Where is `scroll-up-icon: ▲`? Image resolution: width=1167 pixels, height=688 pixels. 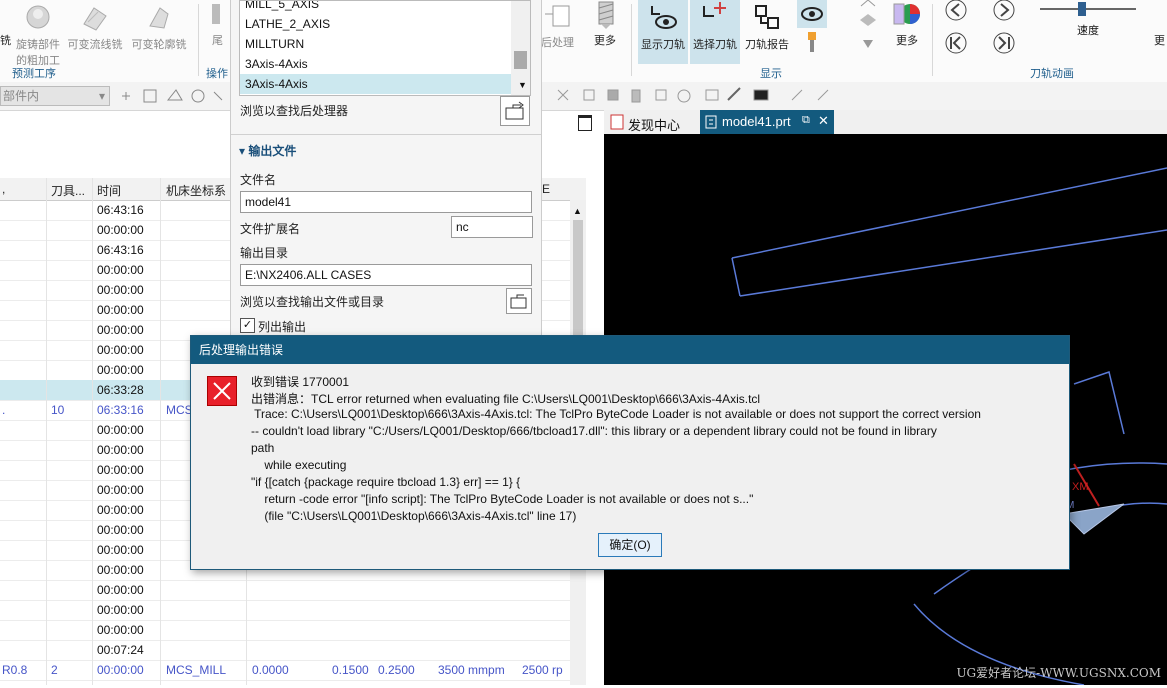
scroll-up-icon: ▲ is located at coordinates (577, 211).